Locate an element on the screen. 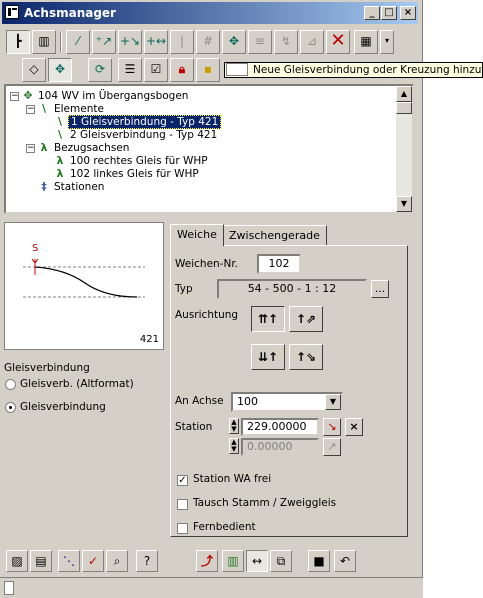 Image resolution: width=483 pixels, height=598 pixels. route-icon: ⤴ is located at coordinates (207, 561).